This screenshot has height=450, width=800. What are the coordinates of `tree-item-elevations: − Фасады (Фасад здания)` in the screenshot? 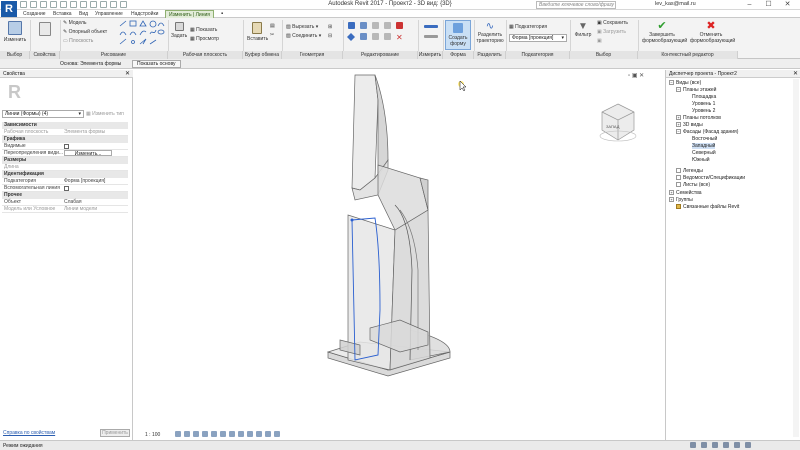 It's located at (707, 132).